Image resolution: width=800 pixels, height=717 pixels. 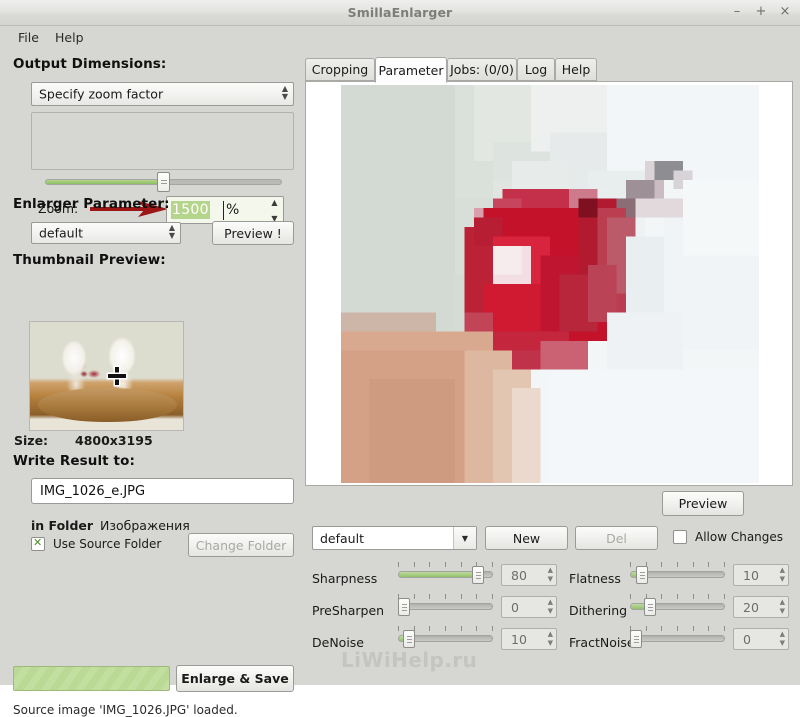 I want to click on slider-flatness, so click(x=677, y=574).